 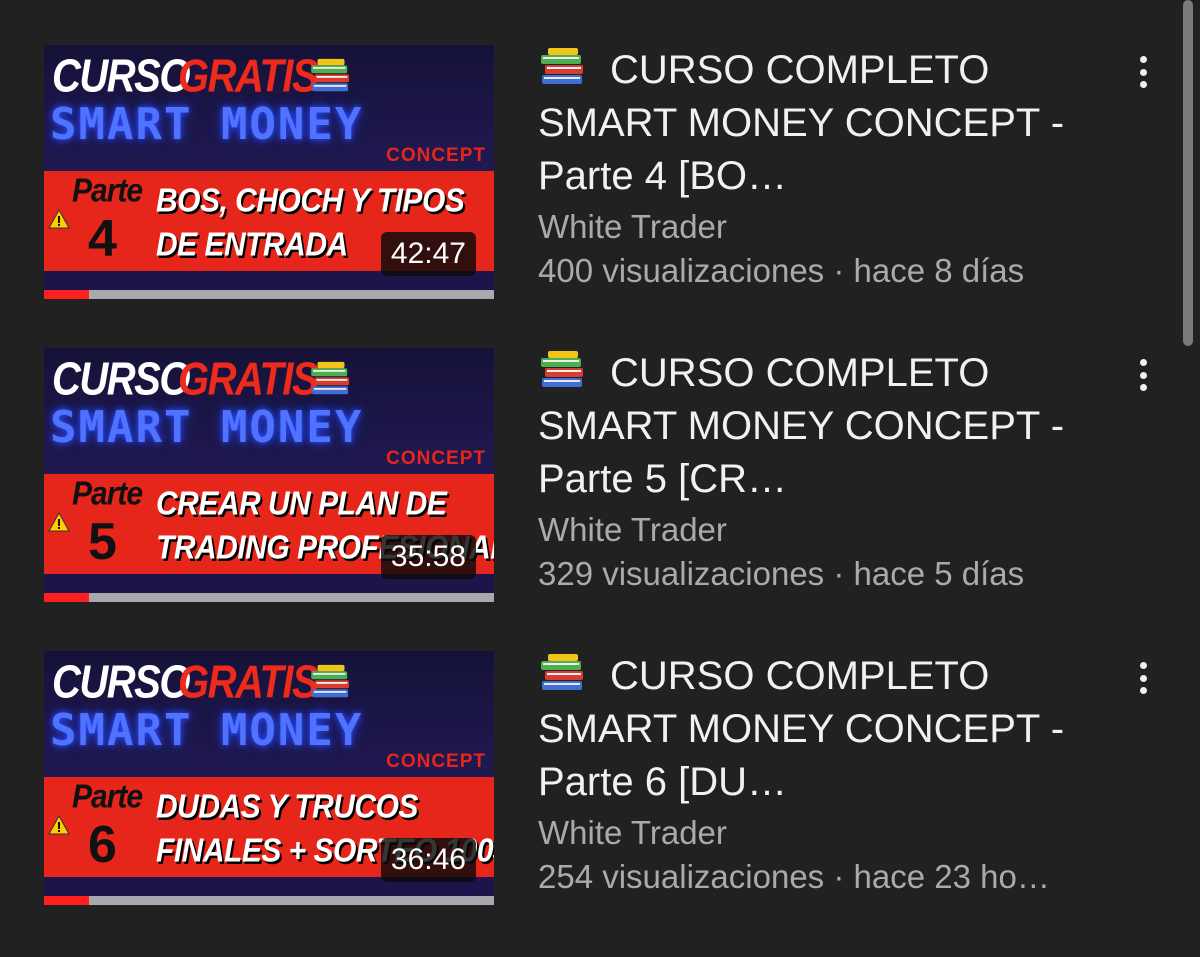 What do you see at coordinates (681, 876) in the screenshot?
I see `view-count: 254 visualizaciones` at bounding box center [681, 876].